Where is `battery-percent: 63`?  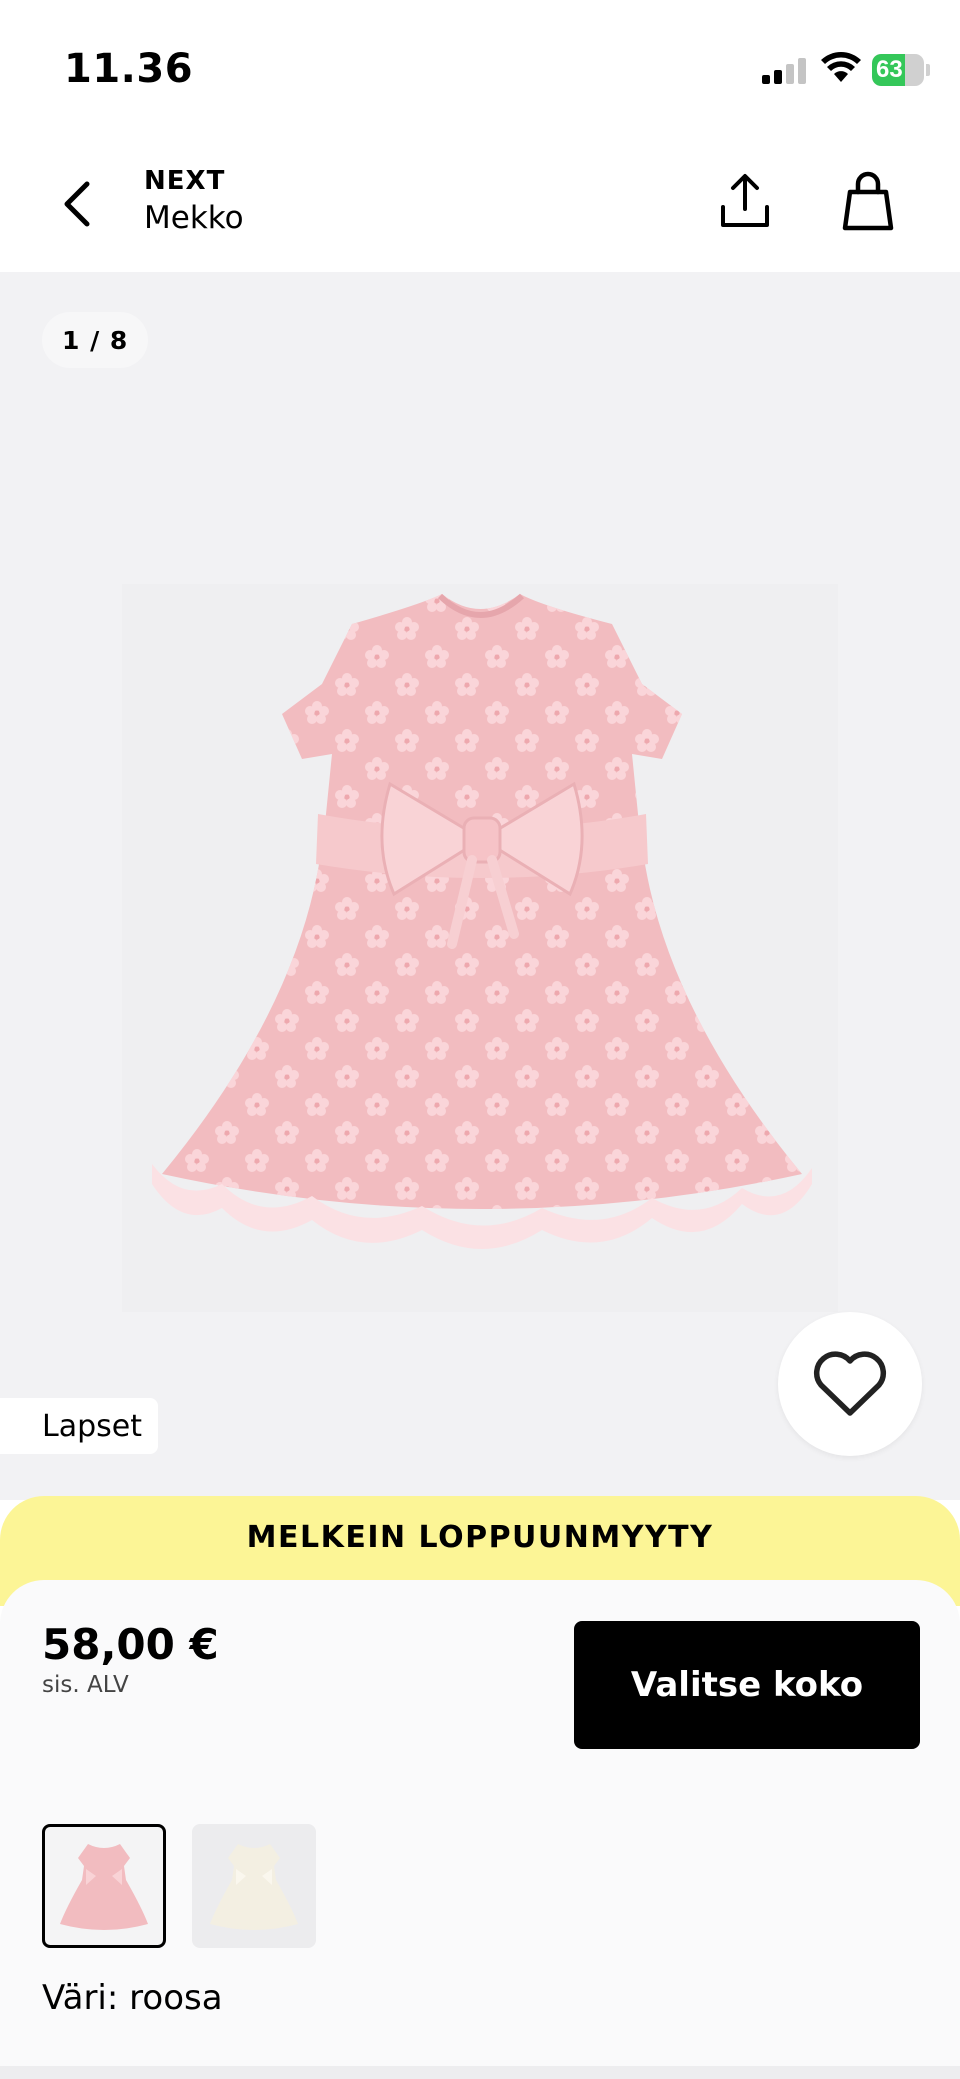 battery-percent: 63 is located at coordinates (889, 69).